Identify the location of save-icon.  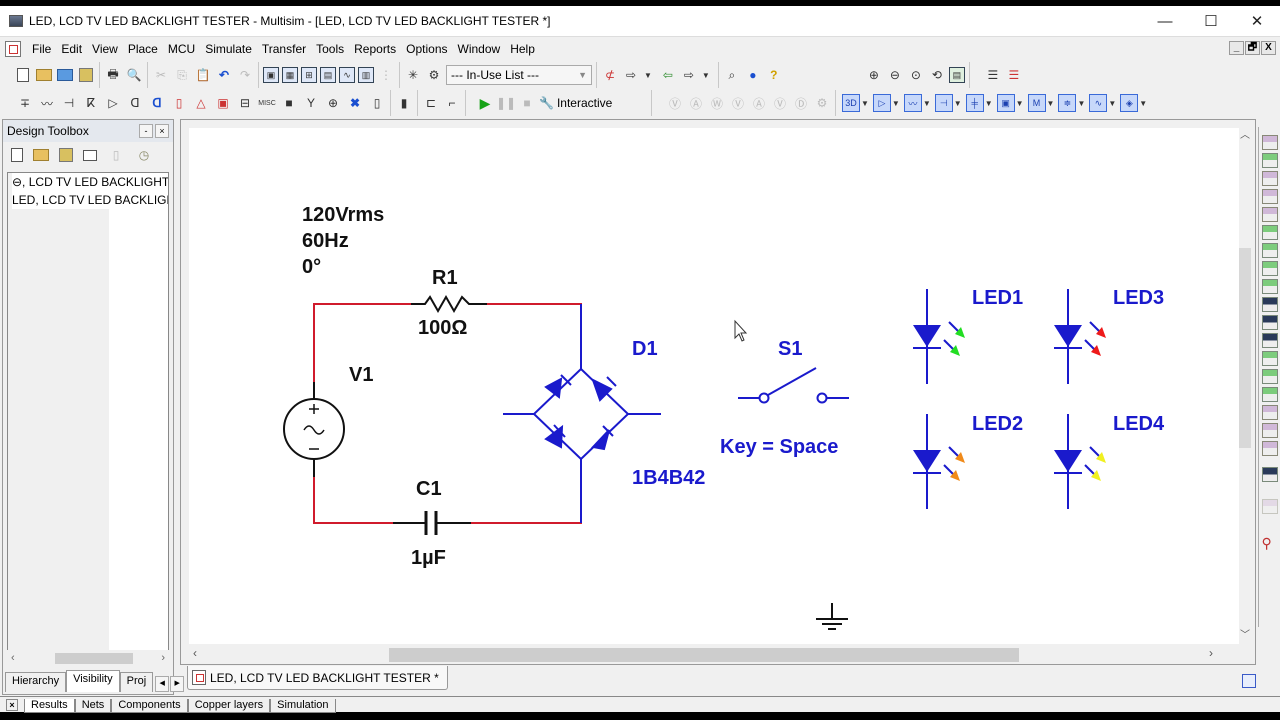
(86, 75).